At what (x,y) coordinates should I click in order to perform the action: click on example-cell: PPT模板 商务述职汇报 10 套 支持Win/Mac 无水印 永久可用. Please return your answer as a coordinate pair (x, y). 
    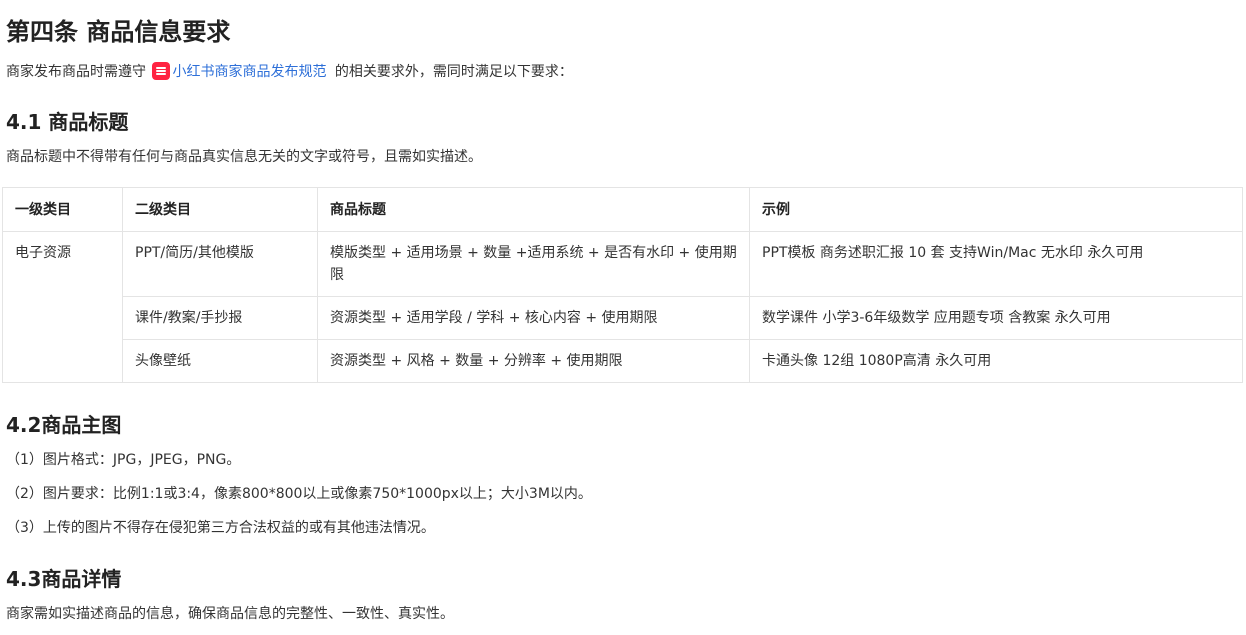
    Looking at the image, I should click on (996, 264).